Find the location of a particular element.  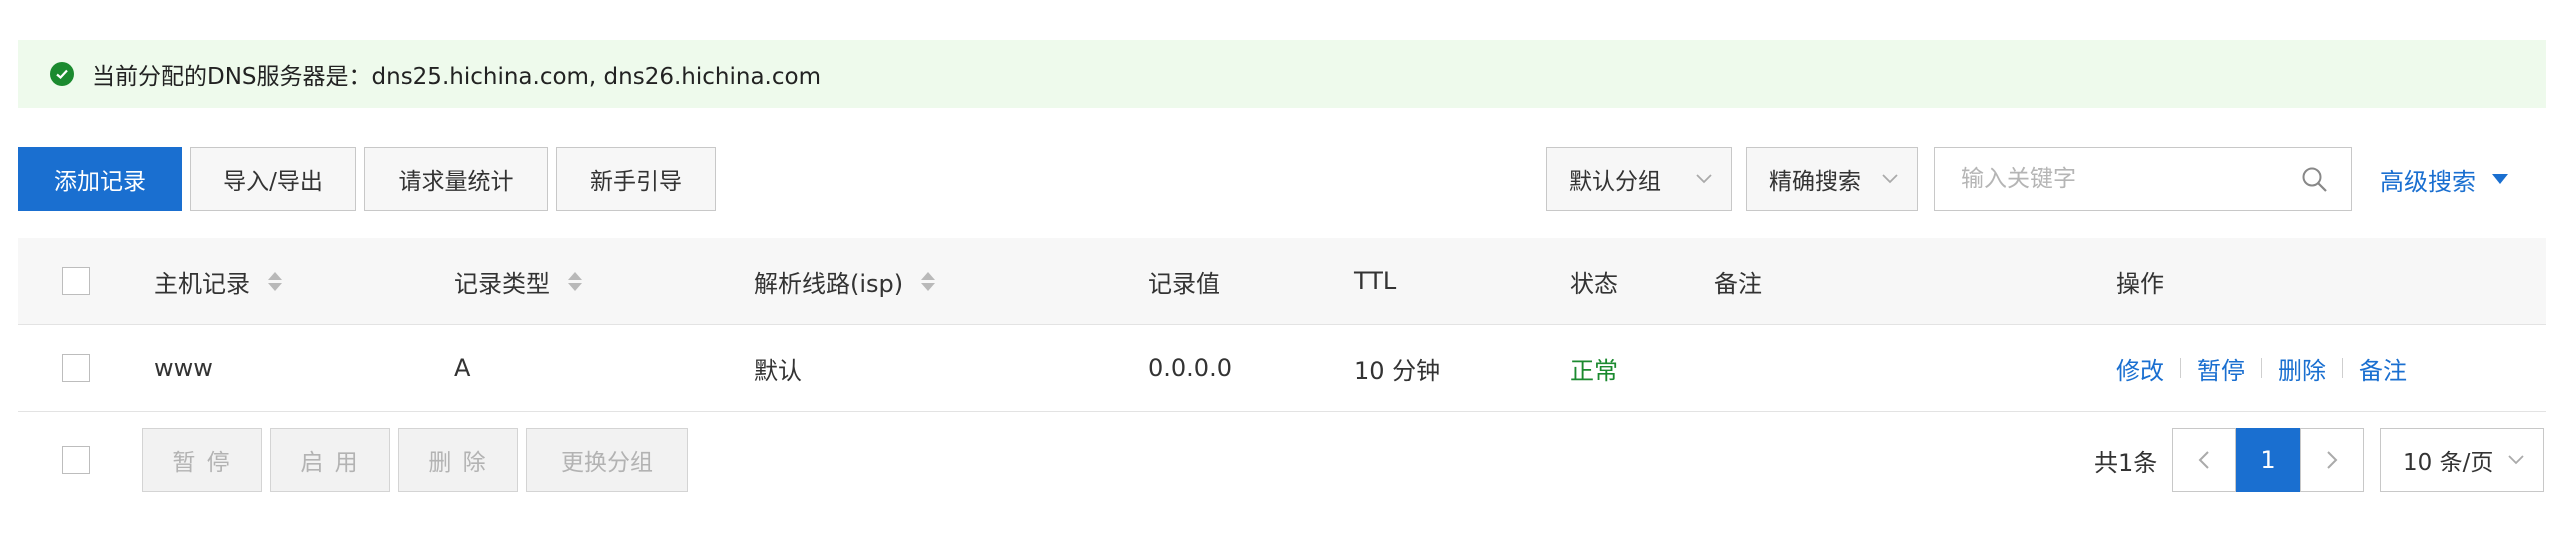

row-actions: 修改 暂停 删除 备注 is located at coordinates (2261, 368).